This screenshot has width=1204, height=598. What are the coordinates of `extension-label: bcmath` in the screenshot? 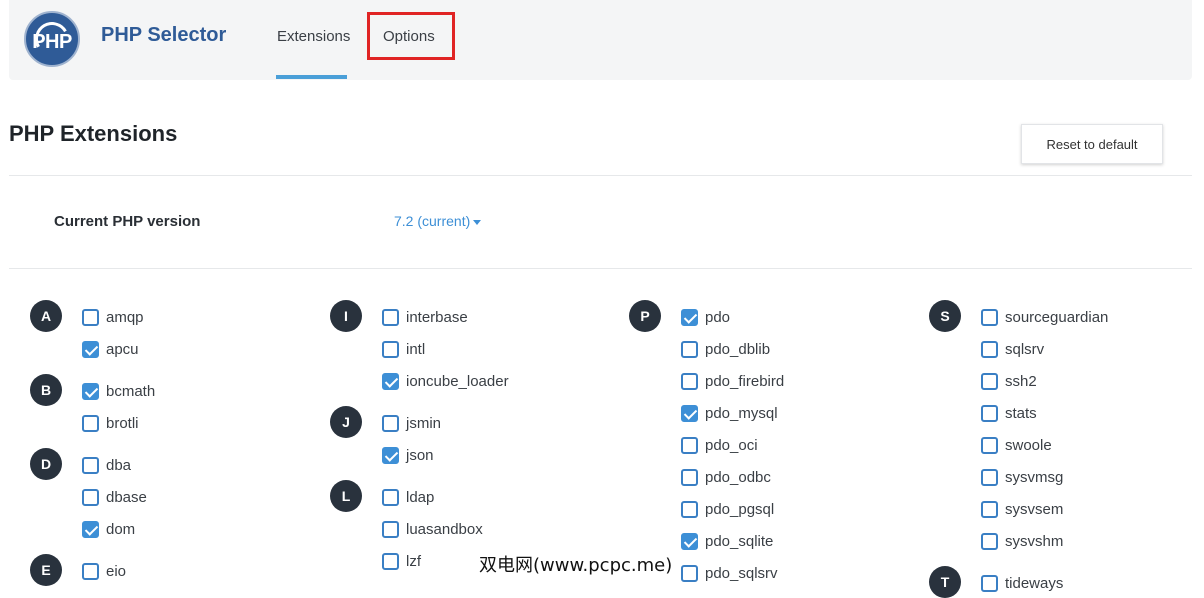 It's located at (131, 391).